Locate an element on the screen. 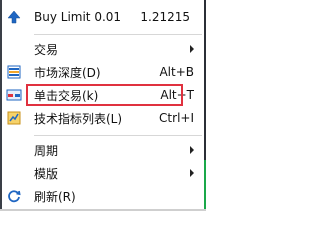 The width and height of the screenshot is (320, 240). menu-item-period: 周期 is located at coordinates (103, 150).